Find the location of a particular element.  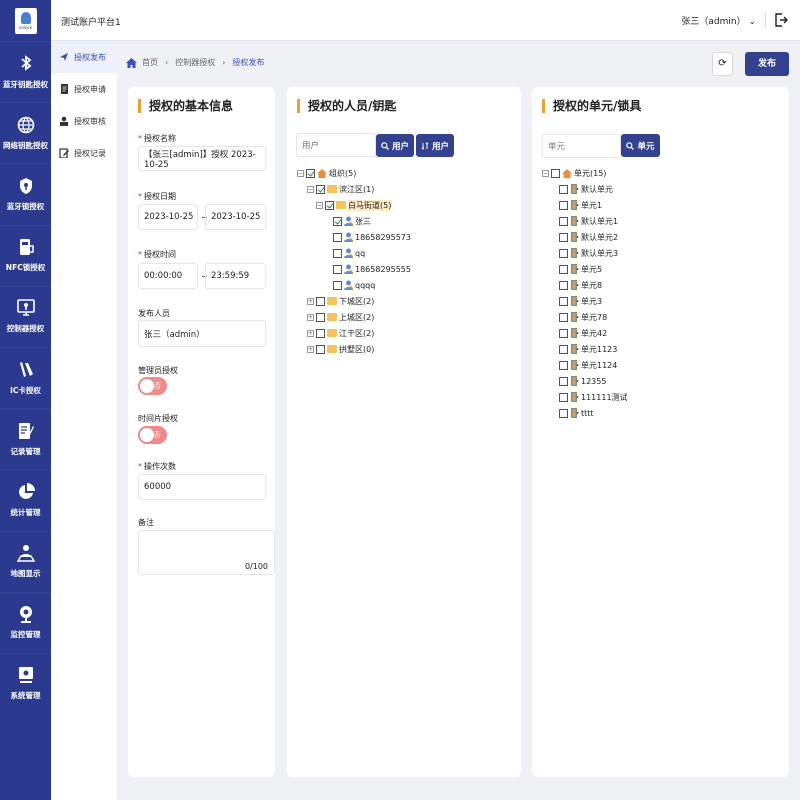

logout-icon is located at coordinates (781, 20).